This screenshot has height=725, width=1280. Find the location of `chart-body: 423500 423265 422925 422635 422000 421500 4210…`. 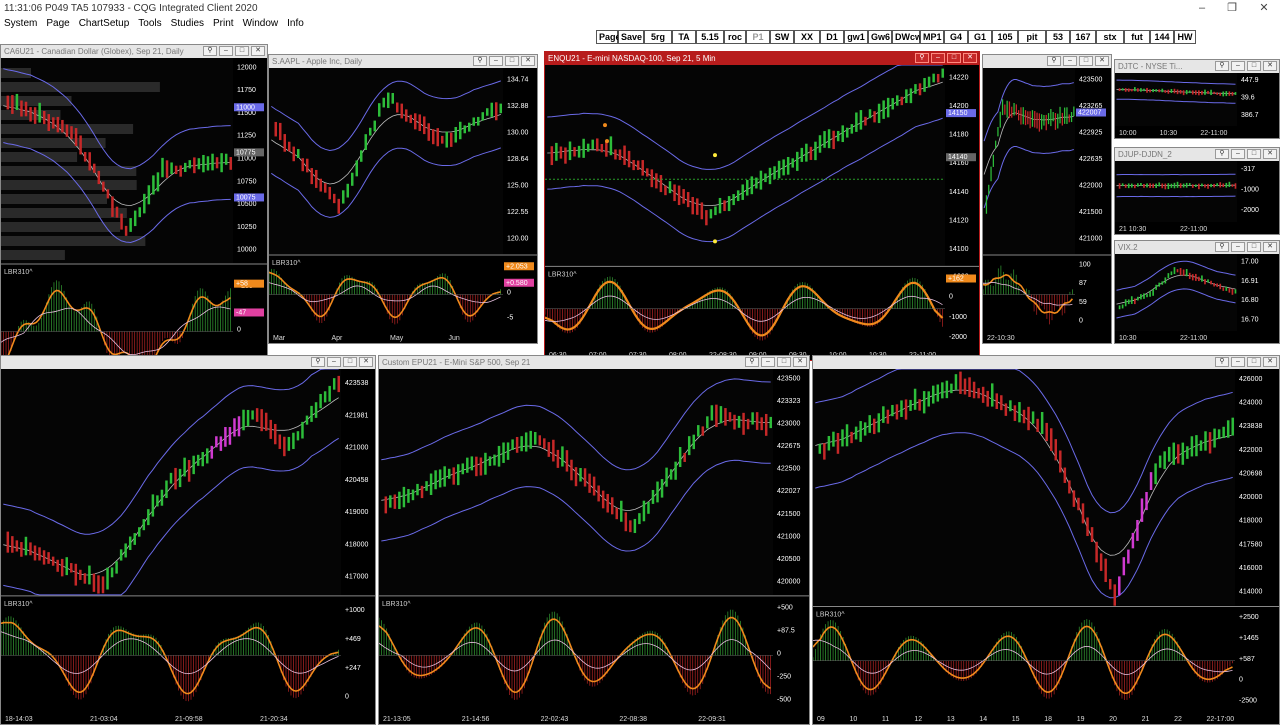

chart-body: 423500 423265 422925 422635 422000 421500 4210… is located at coordinates (1047, 205).